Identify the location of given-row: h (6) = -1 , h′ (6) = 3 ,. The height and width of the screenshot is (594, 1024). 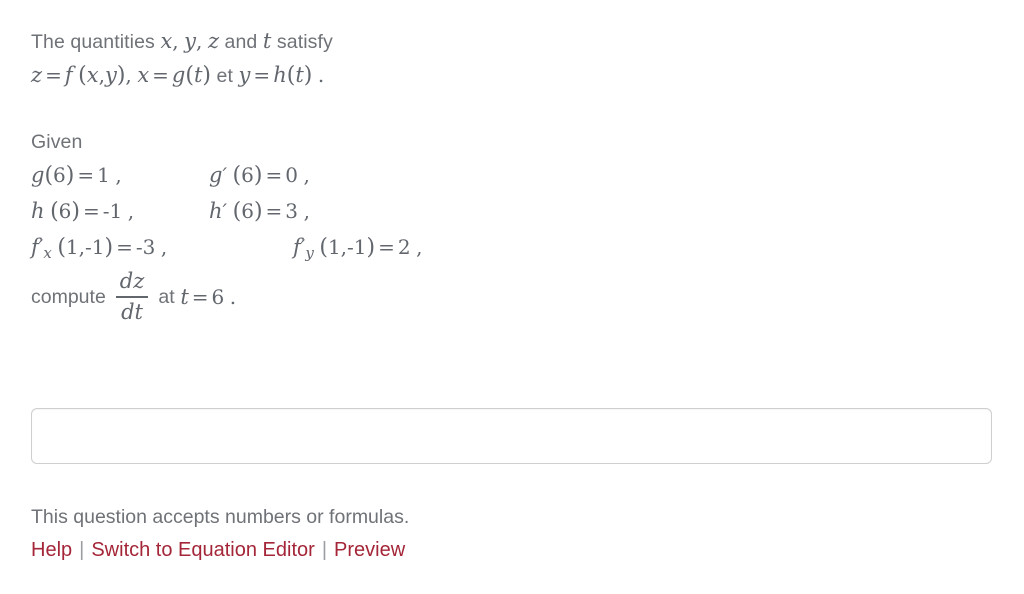
(511, 211).